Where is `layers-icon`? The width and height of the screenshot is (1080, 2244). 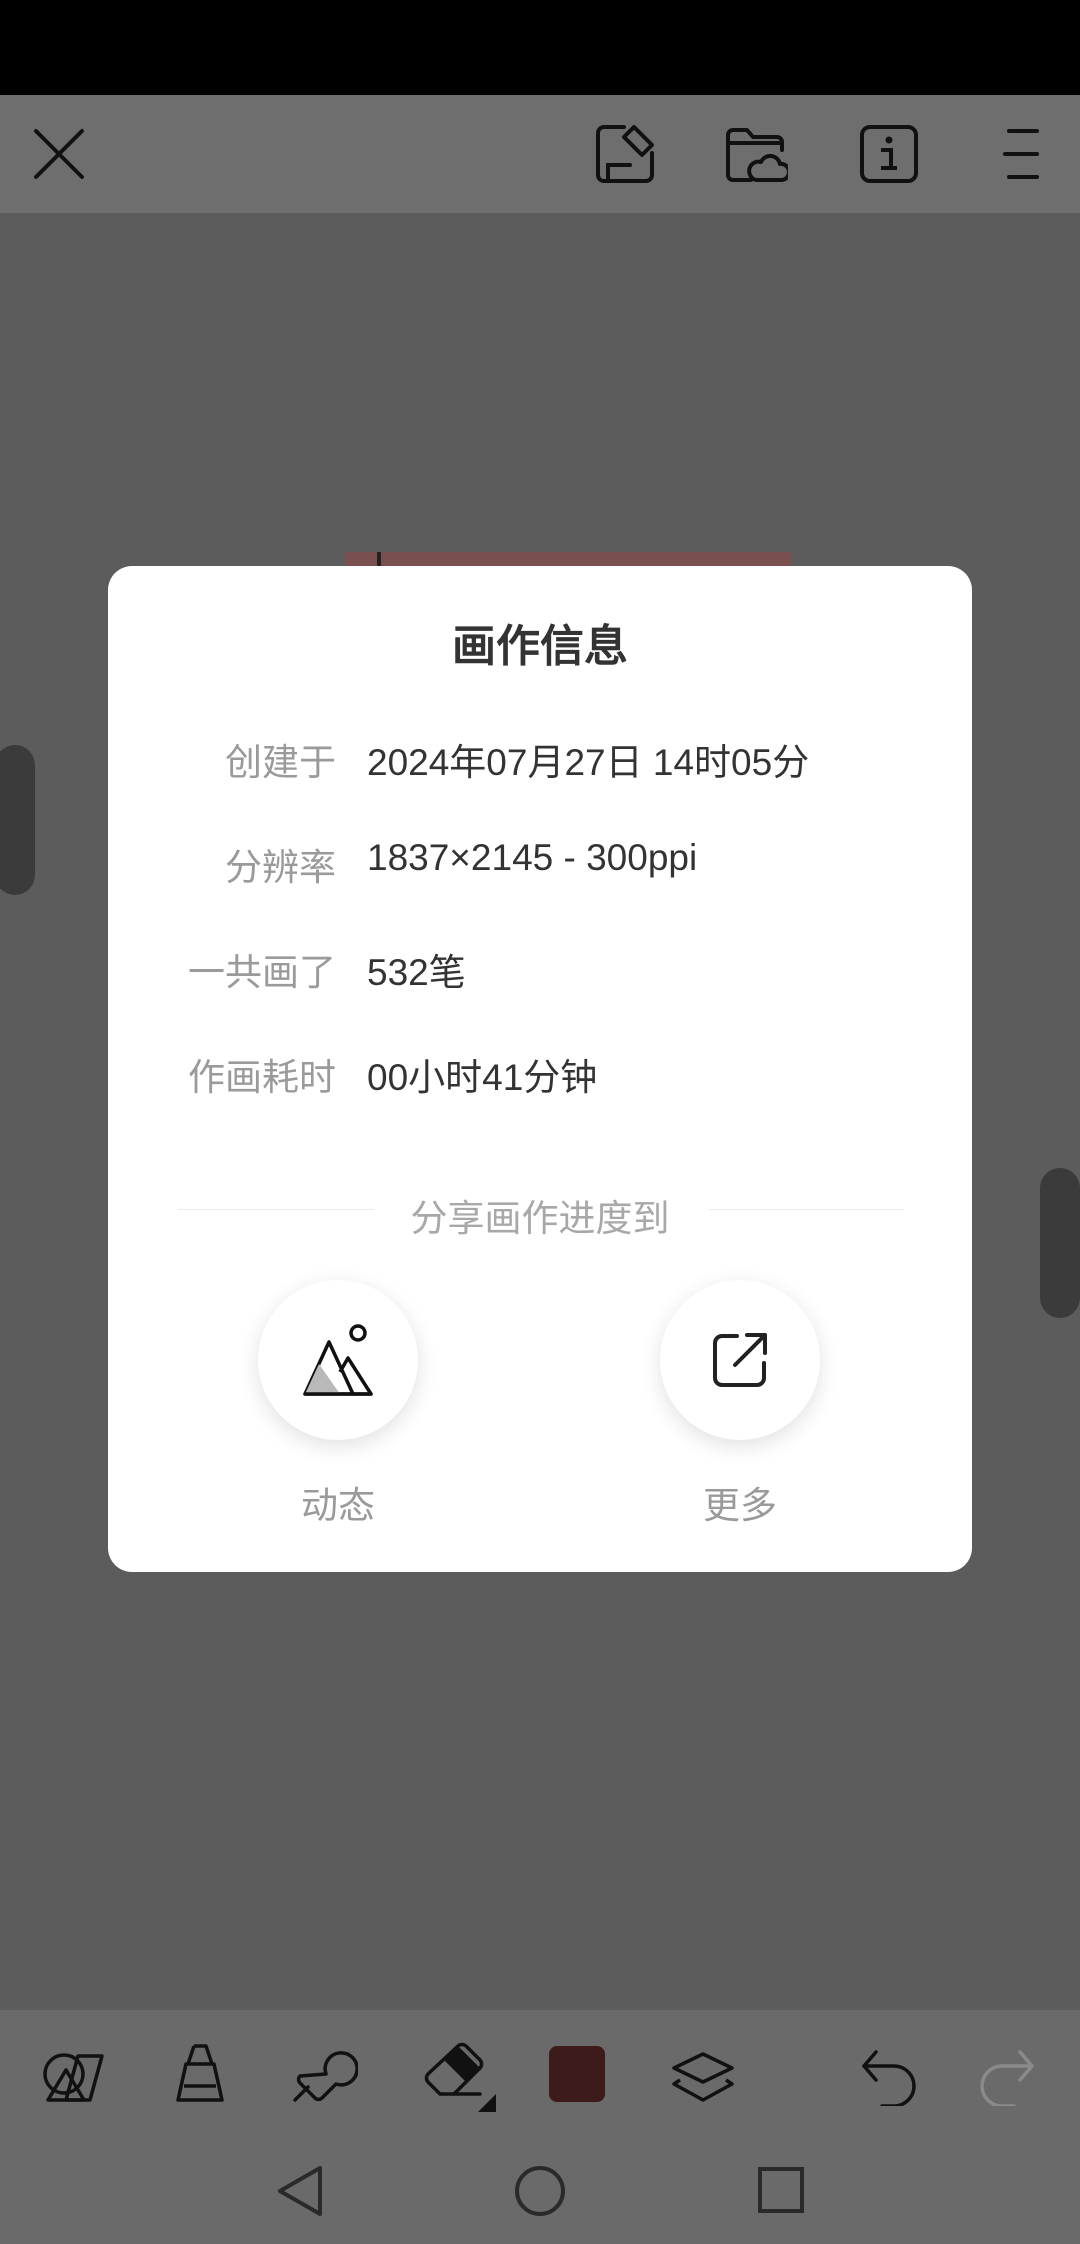
layers-icon is located at coordinates (703, 2077).